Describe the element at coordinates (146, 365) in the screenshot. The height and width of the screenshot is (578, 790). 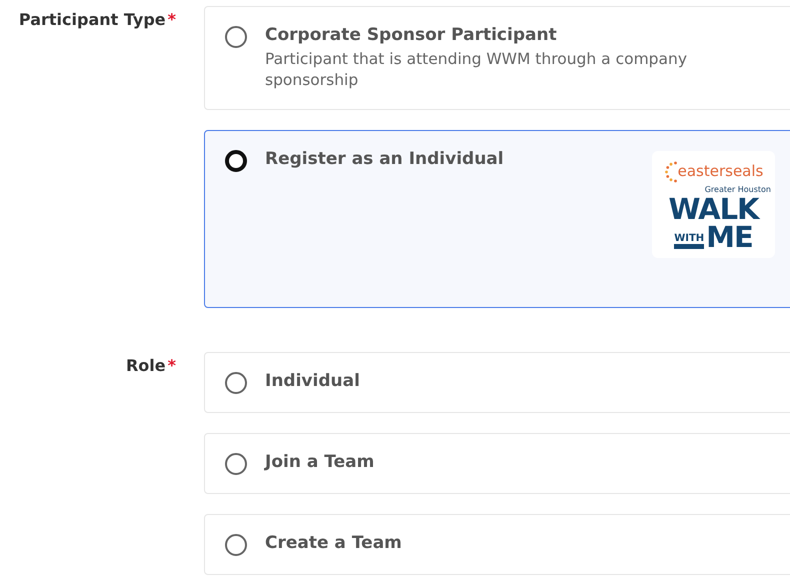
I see `field-label: Role` at that location.